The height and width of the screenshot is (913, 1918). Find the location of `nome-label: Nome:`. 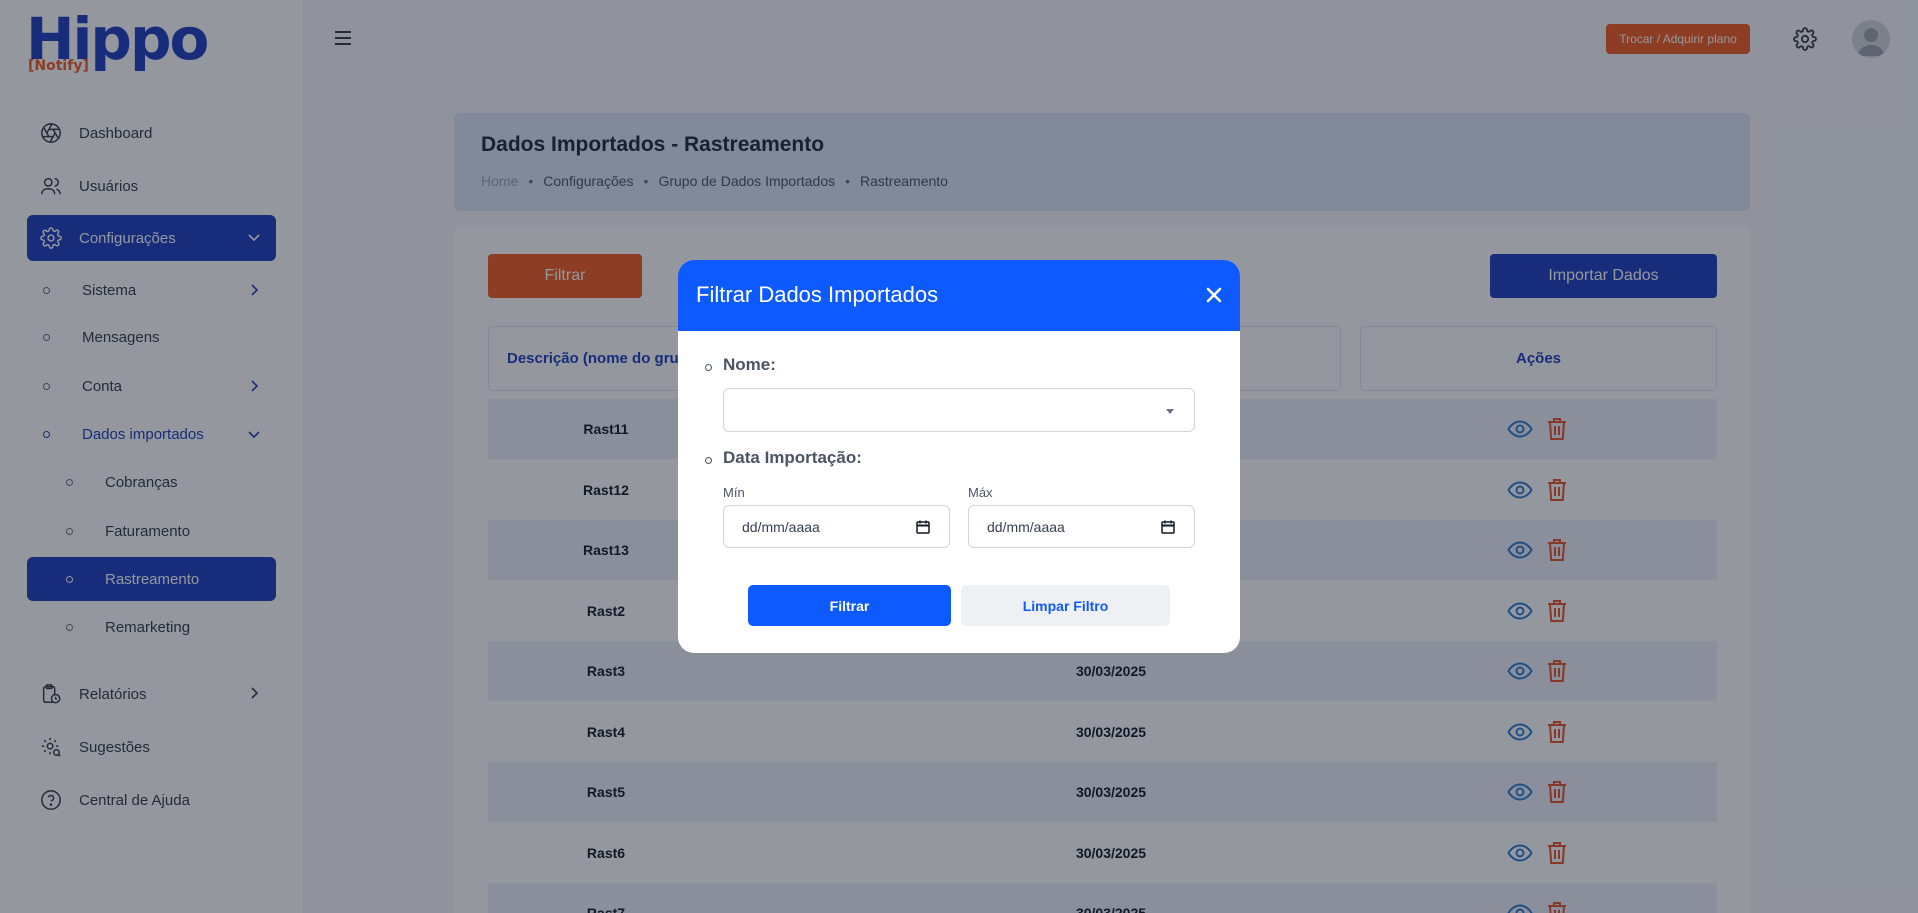

nome-label: Nome: is located at coordinates (749, 364).